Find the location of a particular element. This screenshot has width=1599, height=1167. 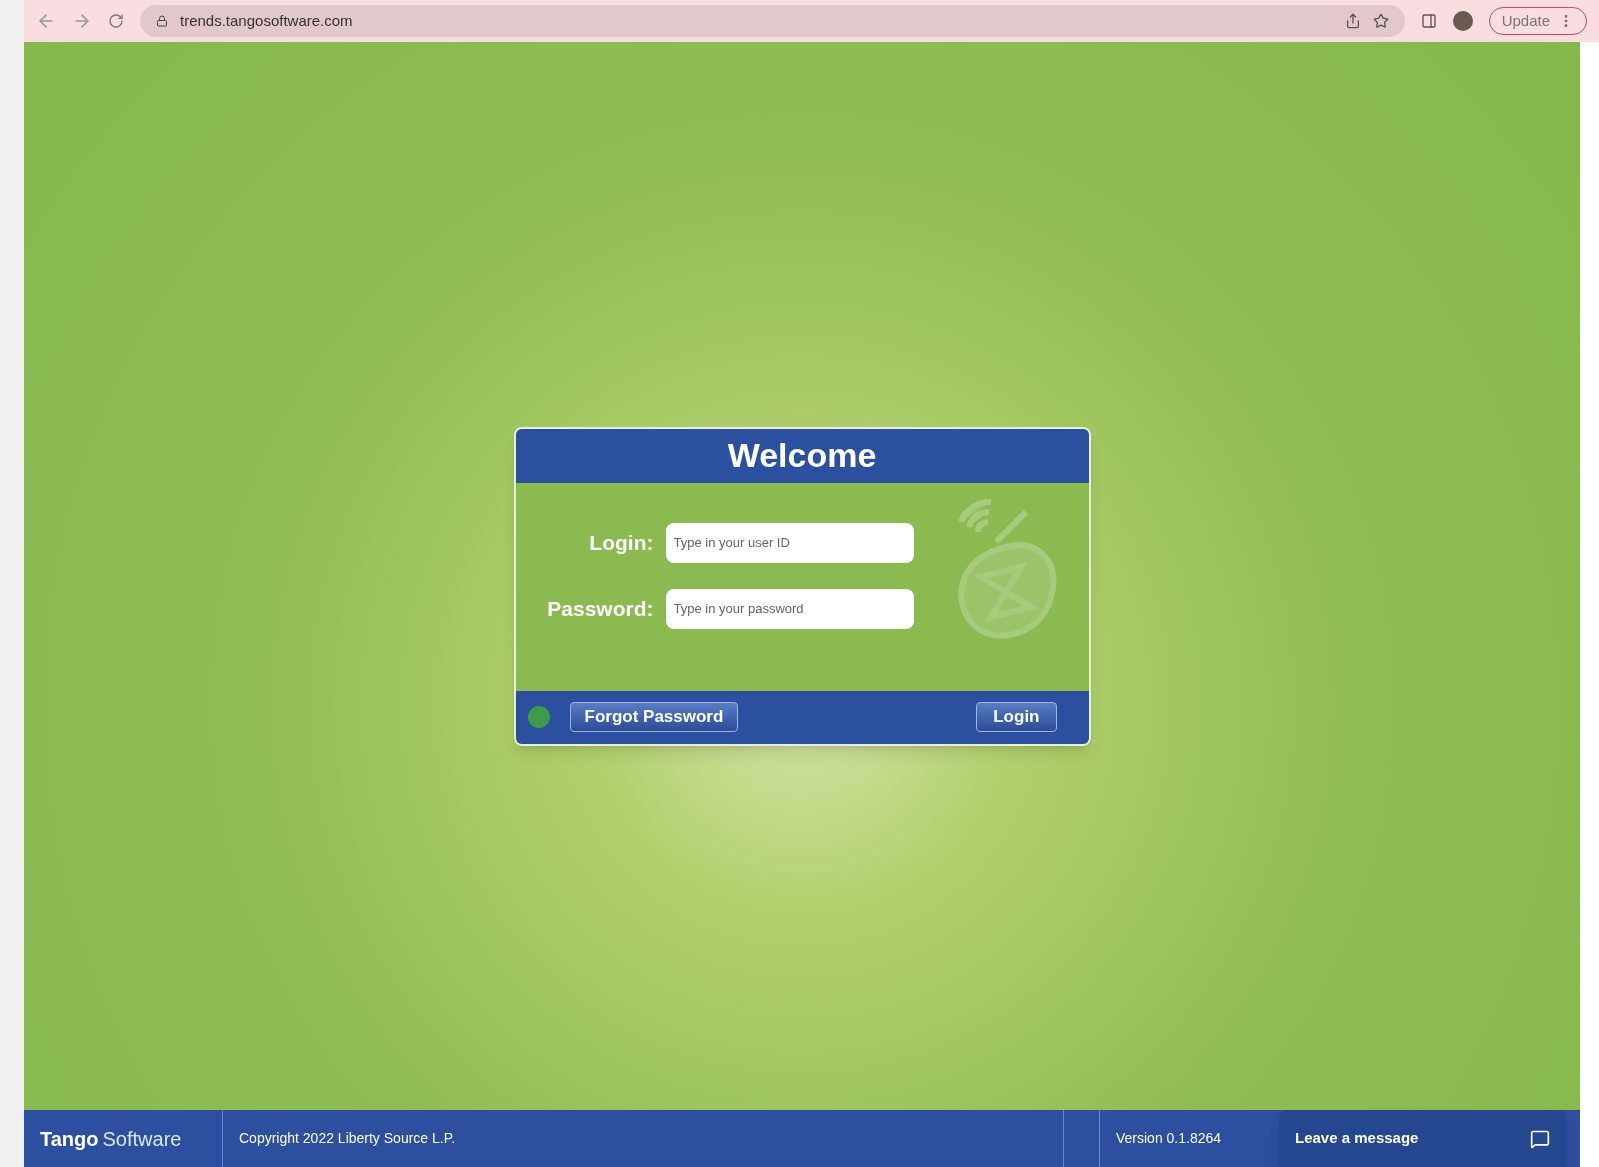

bookmark-star-icon is located at coordinates (1380, 21).